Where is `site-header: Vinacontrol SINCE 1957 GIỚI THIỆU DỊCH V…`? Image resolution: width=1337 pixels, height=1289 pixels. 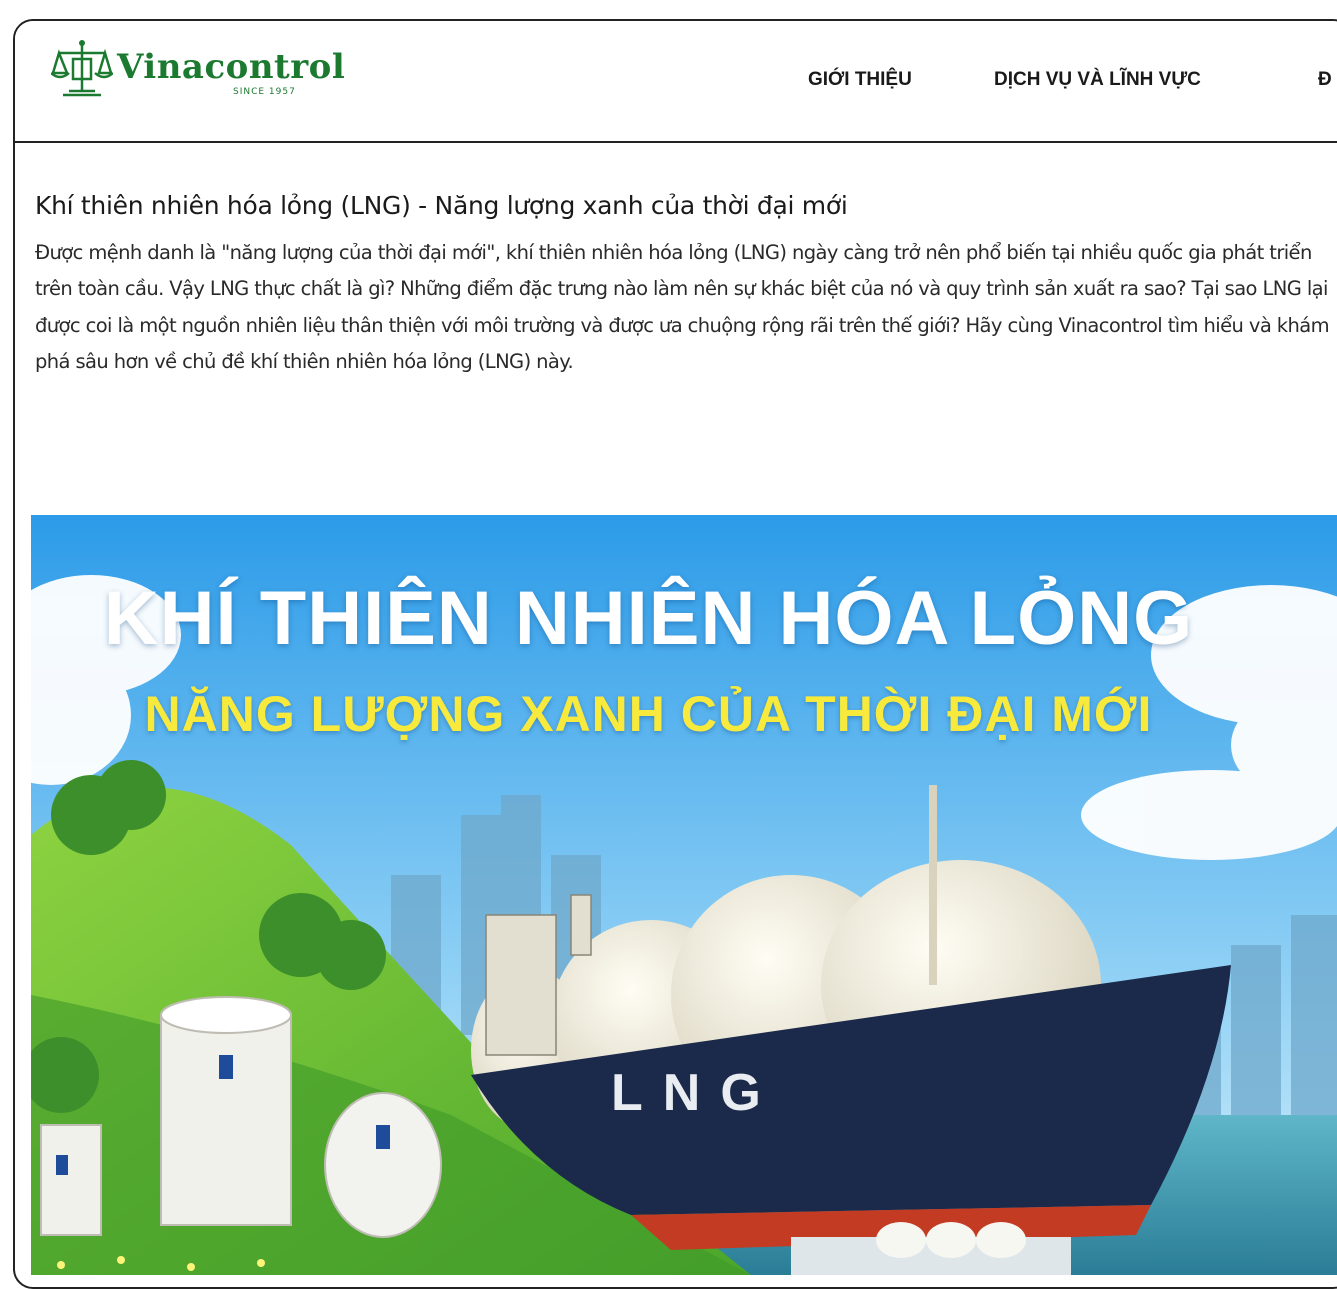
site-header: Vinacontrol SINCE 1957 GIỚI THIỆU DỊCH V… is located at coordinates (676, 82).